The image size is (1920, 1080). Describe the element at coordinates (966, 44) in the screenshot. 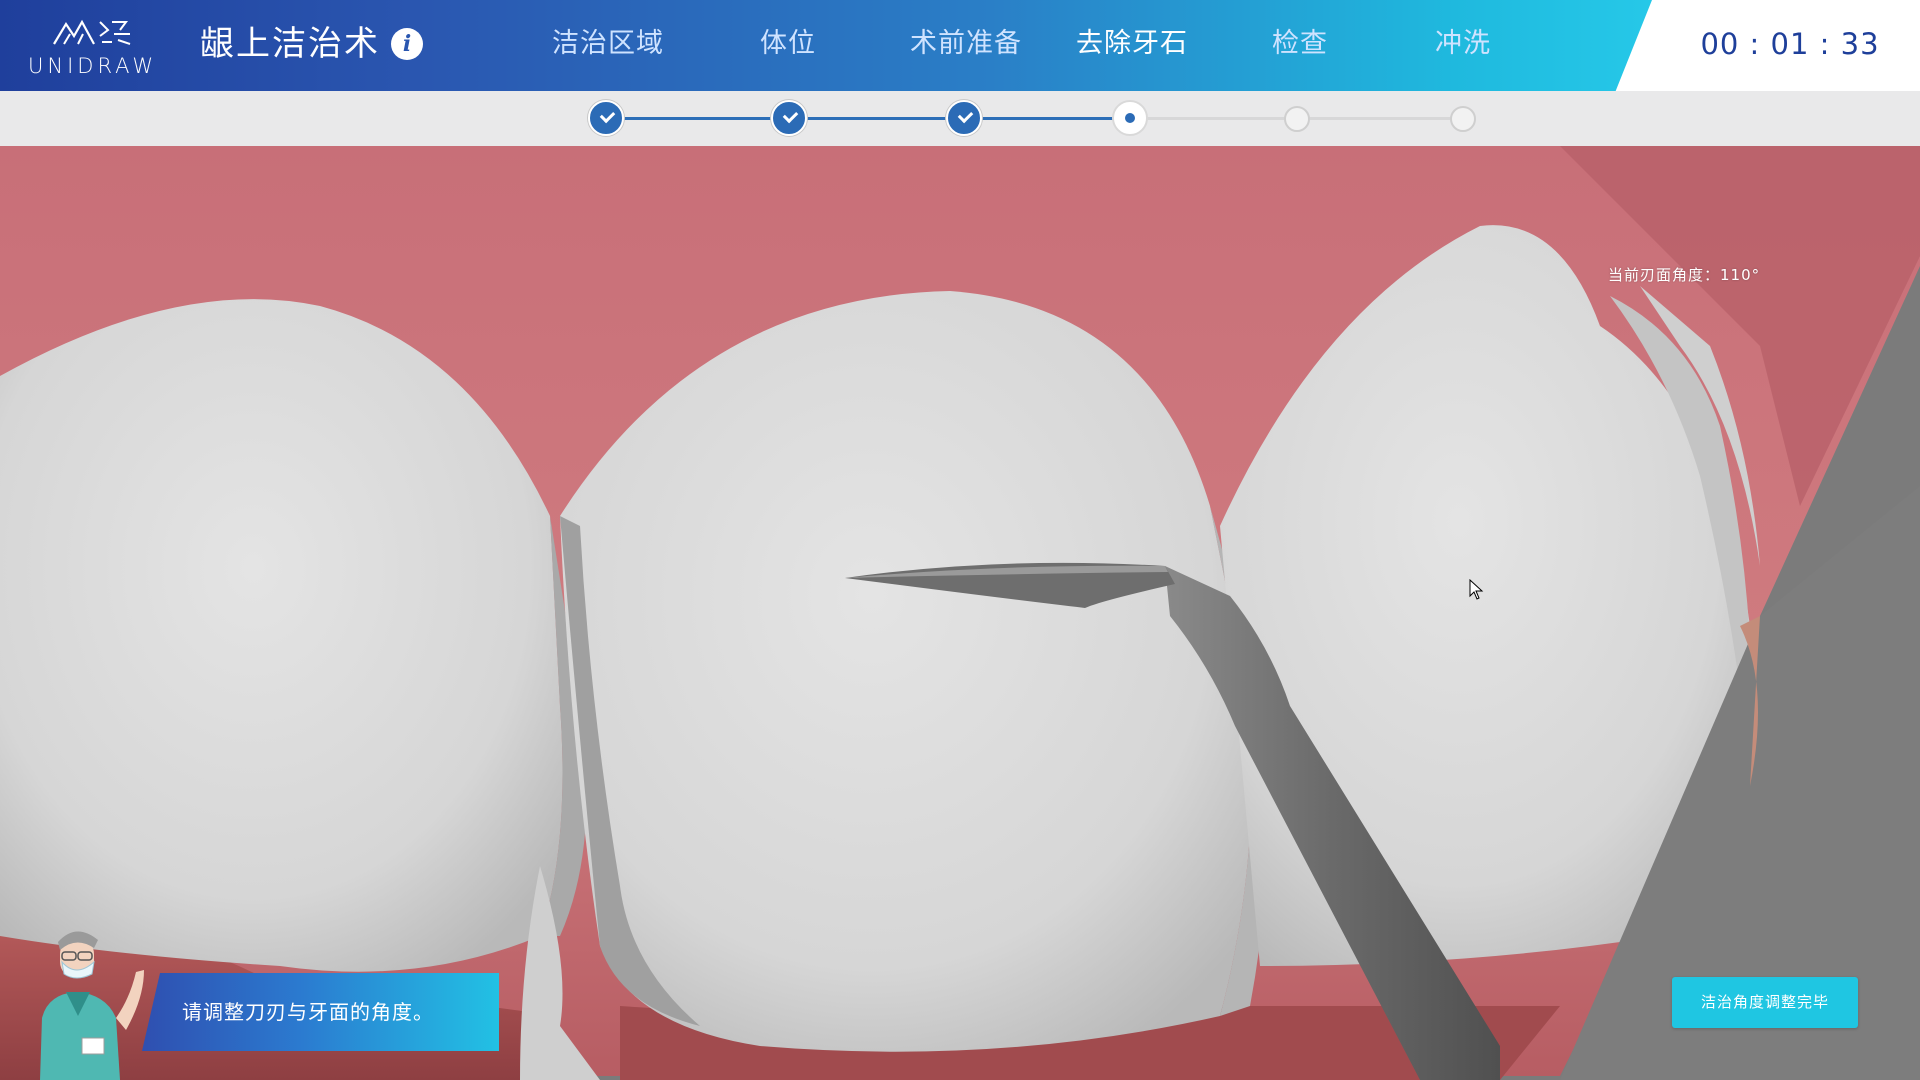

I see `tab-preparation: 术前准备` at that location.